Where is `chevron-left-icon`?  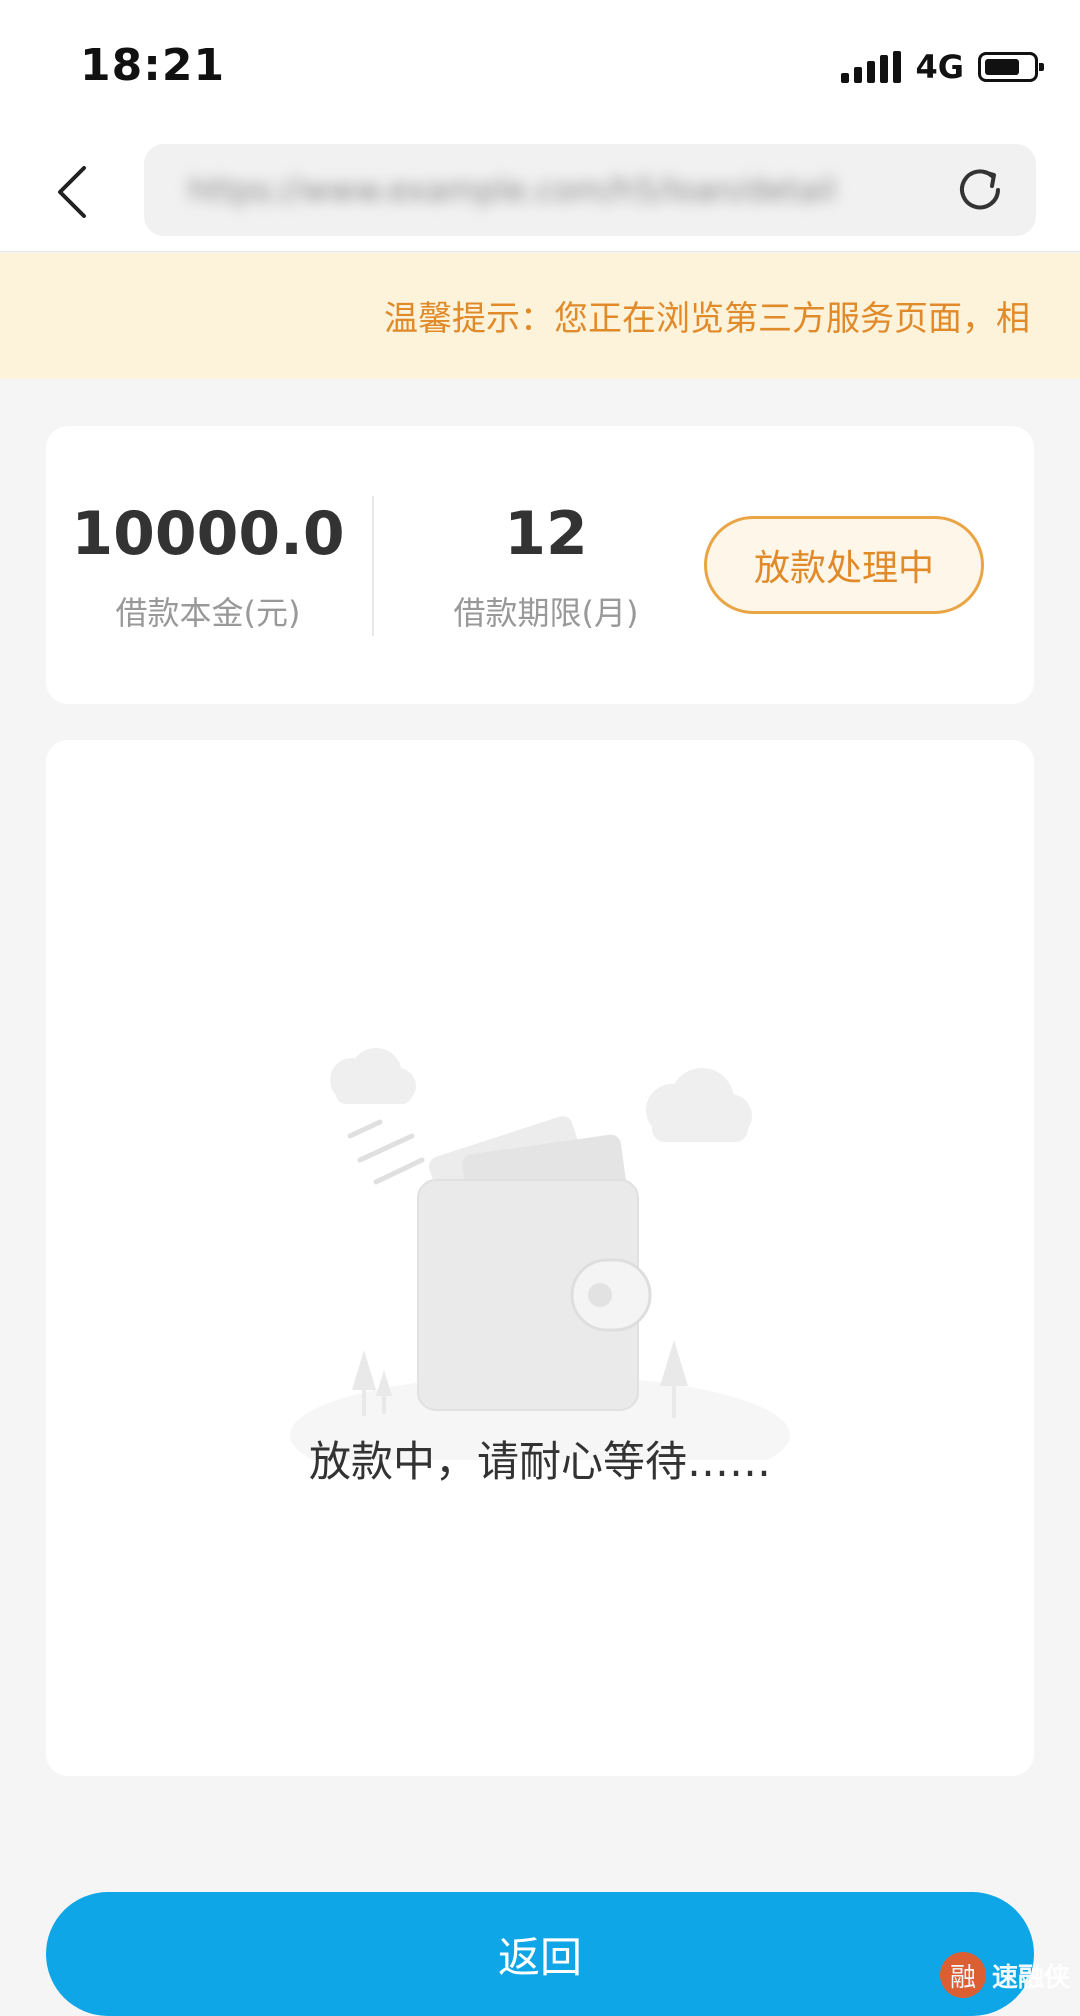 chevron-left-icon is located at coordinates (72, 192).